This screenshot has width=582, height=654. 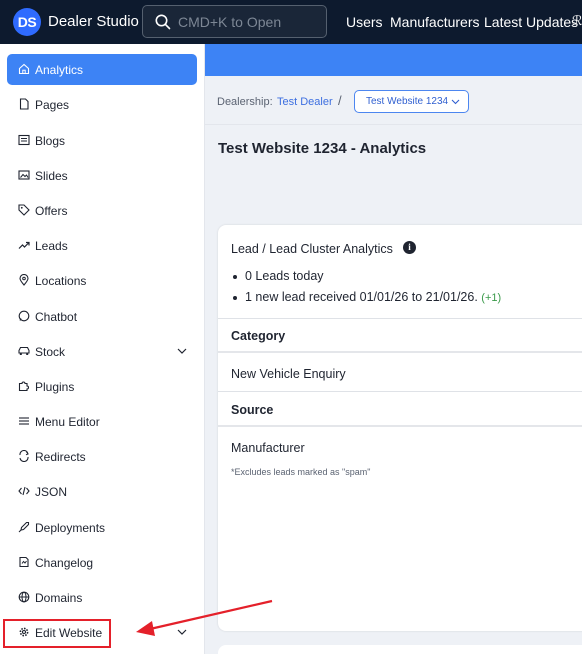 I want to click on sidebar-item-label: Offers, so click(x=51, y=211).